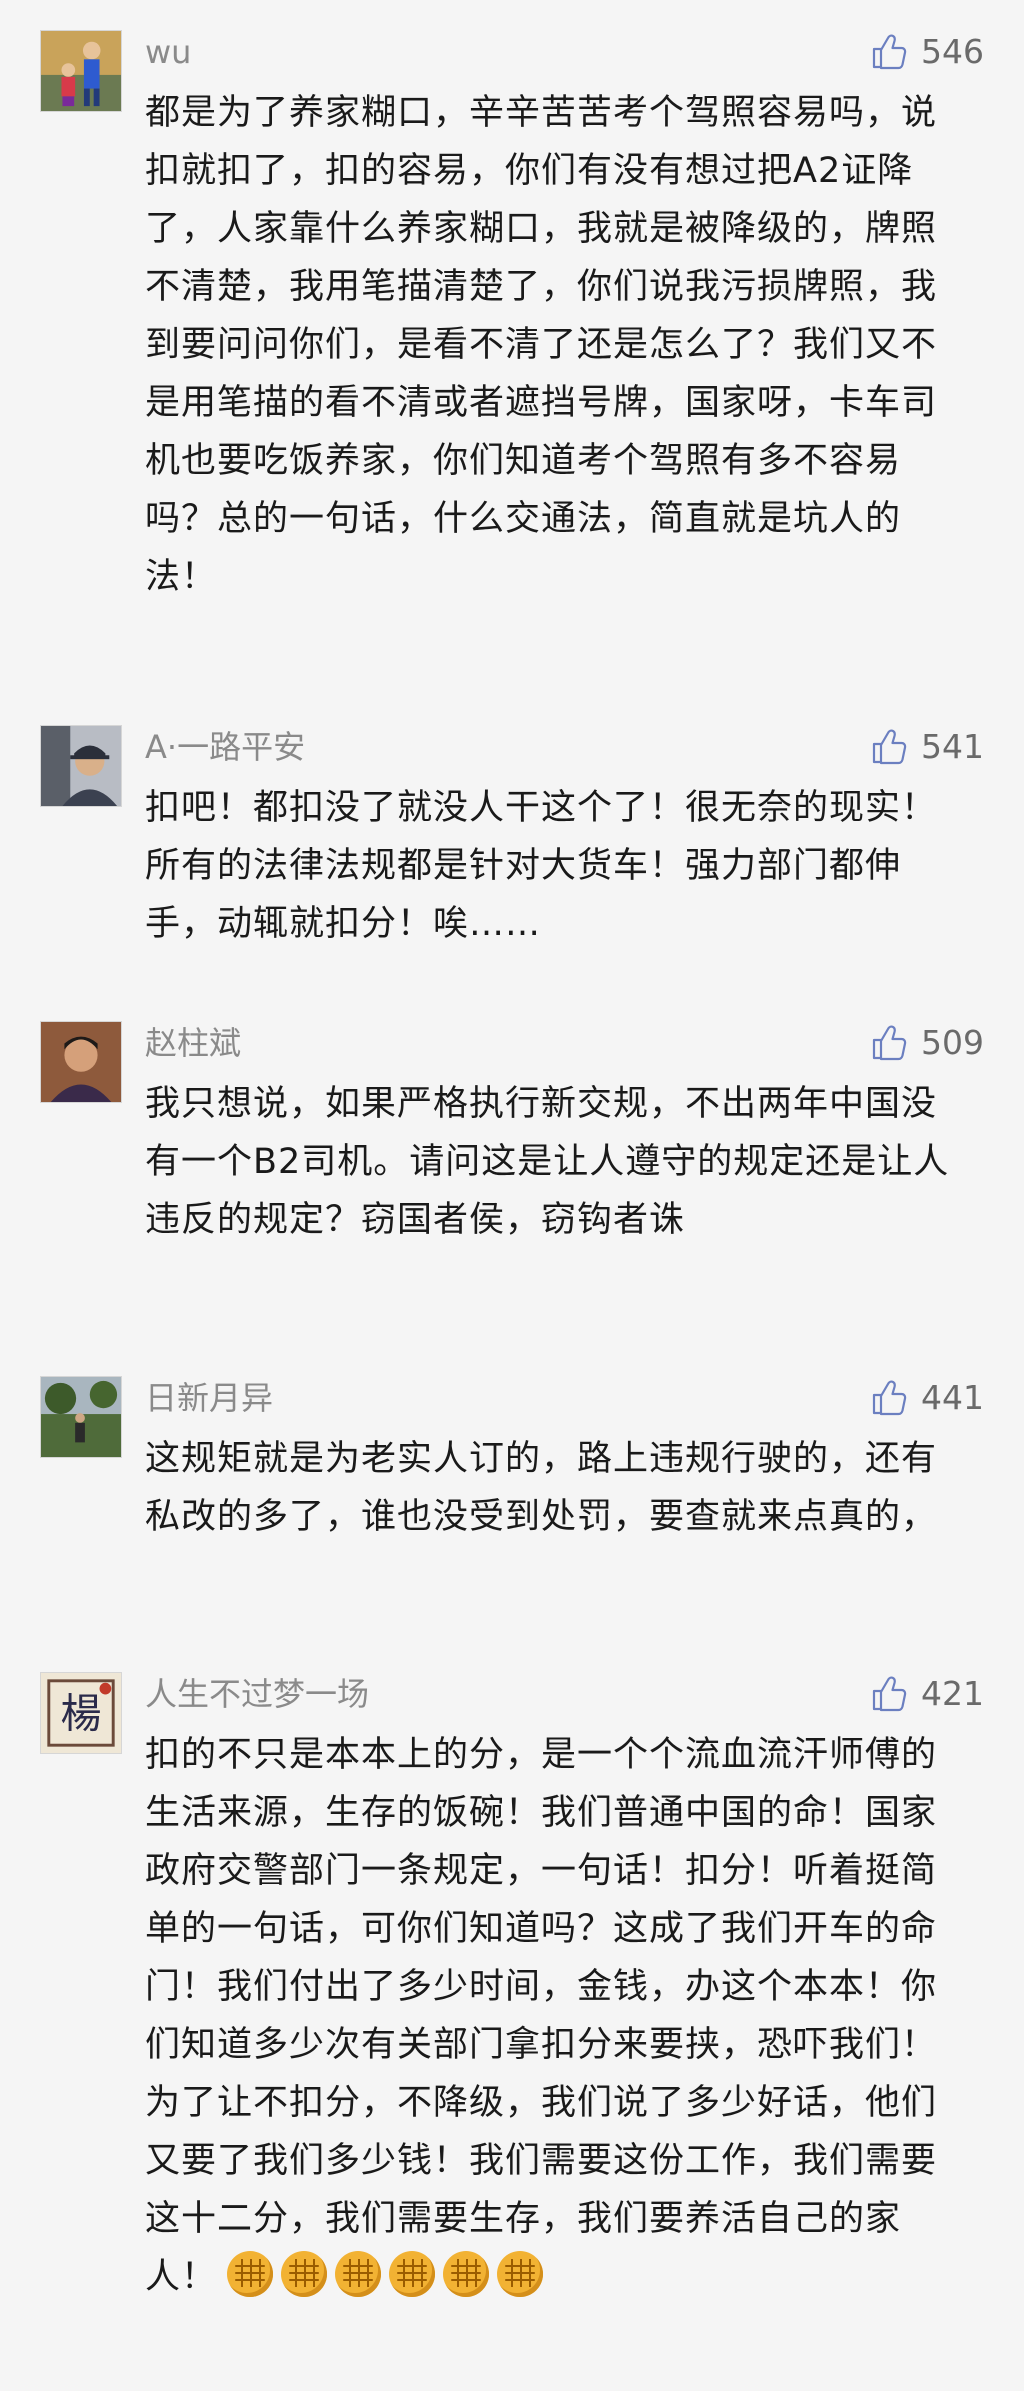 This screenshot has height=2391, width=1024. Describe the element at coordinates (952, 51) in the screenshot. I see `like-count: 546` at that location.